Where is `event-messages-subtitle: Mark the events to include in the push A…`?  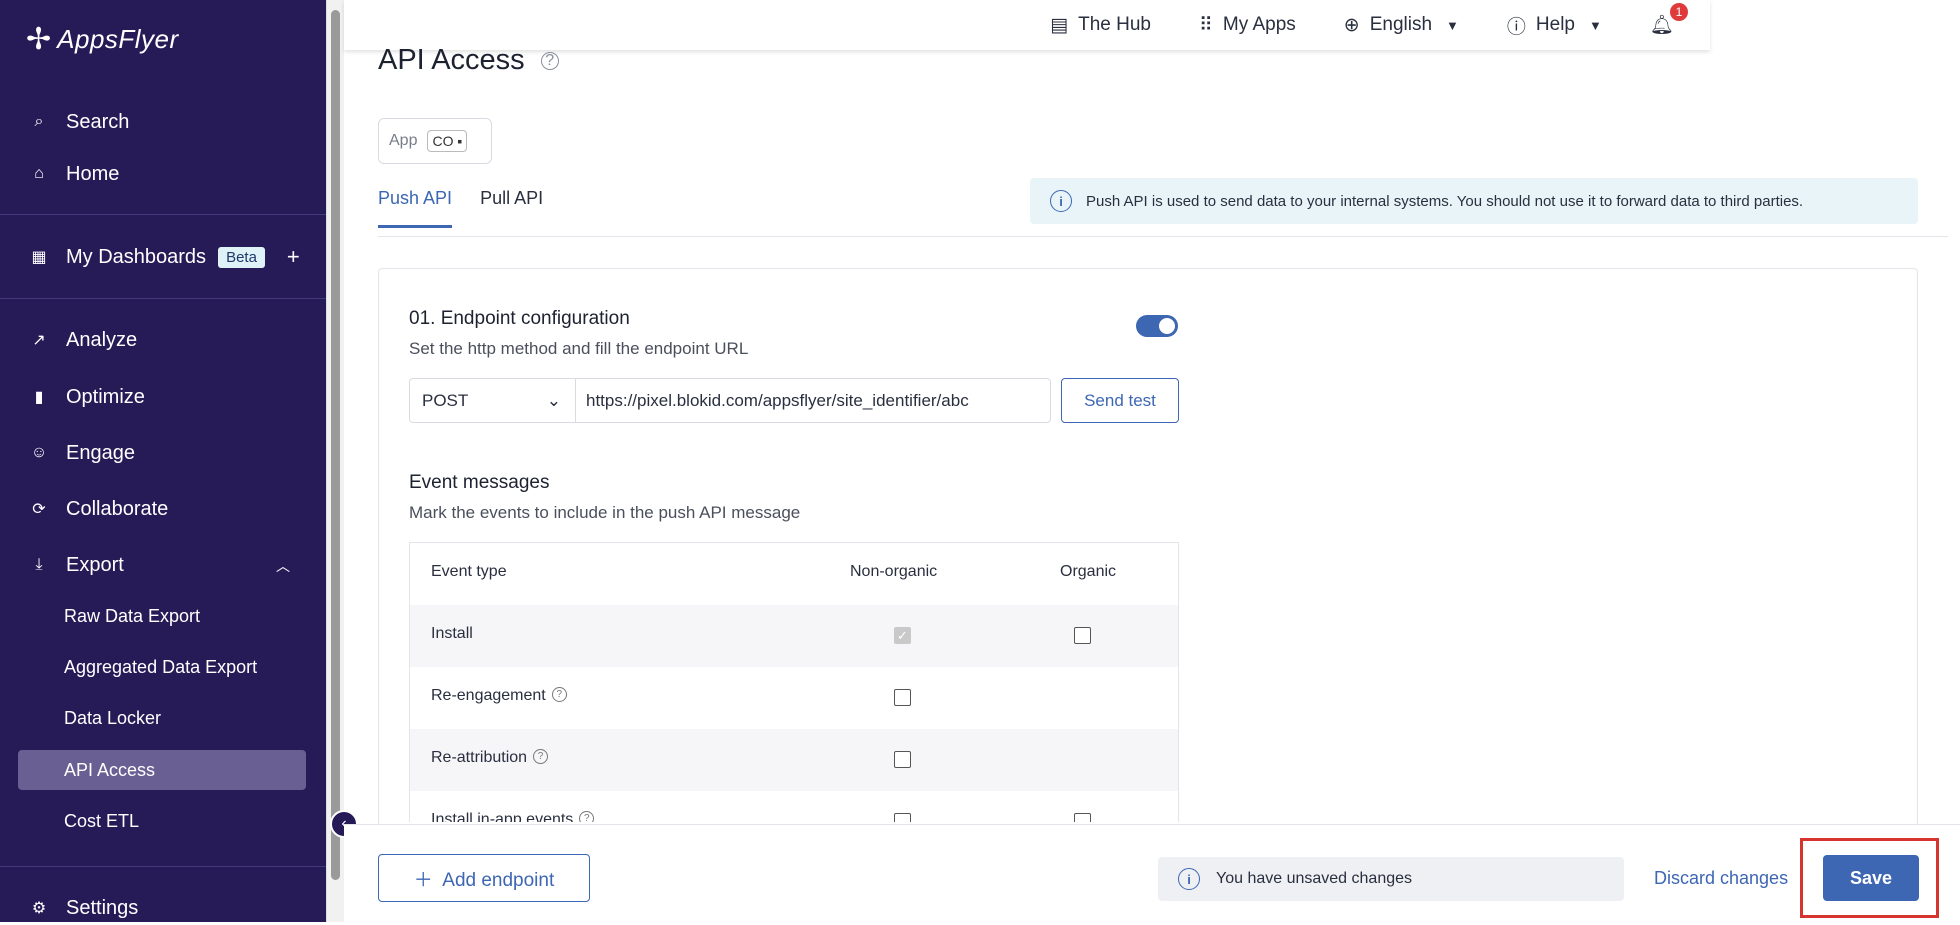 event-messages-subtitle: Mark the events to include in the push A… is located at coordinates (605, 512).